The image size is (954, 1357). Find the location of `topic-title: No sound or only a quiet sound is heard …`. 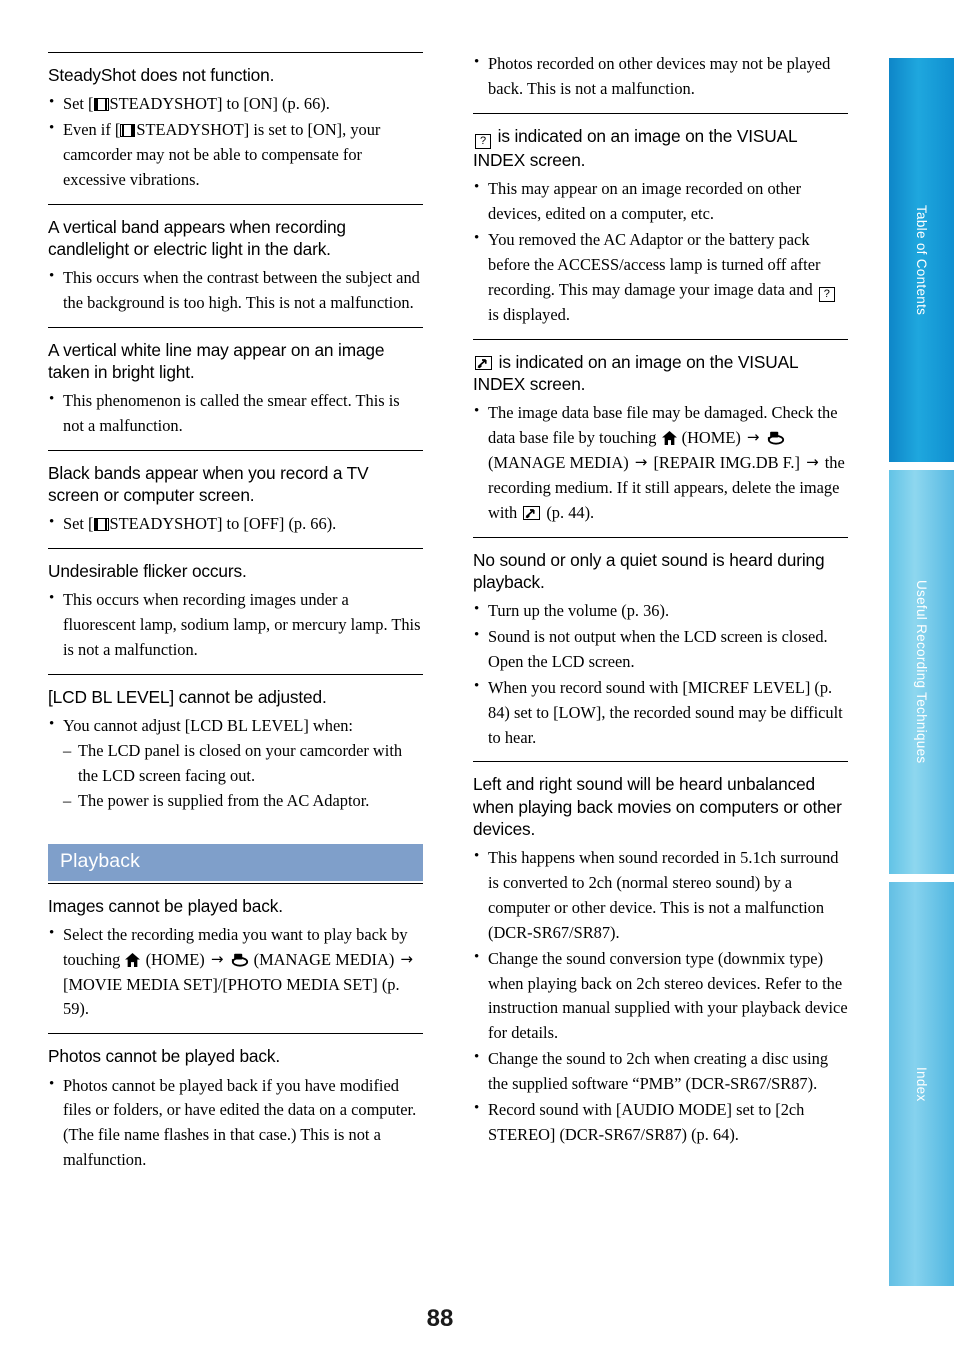

topic-title: No sound or only a quiet sound is heard … is located at coordinates (649, 570).